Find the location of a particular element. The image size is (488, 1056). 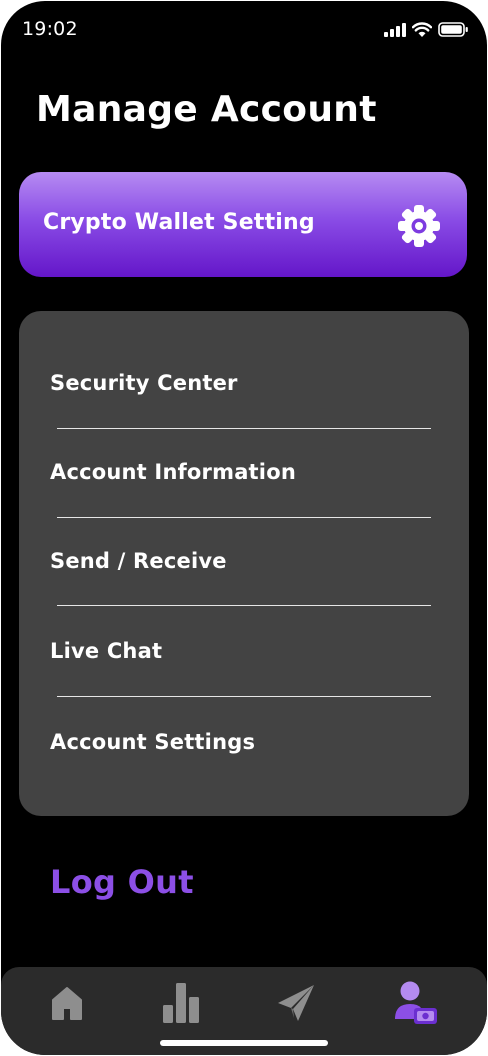

menu-item-live-chat: Live Chat is located at coordinates (106, 651).